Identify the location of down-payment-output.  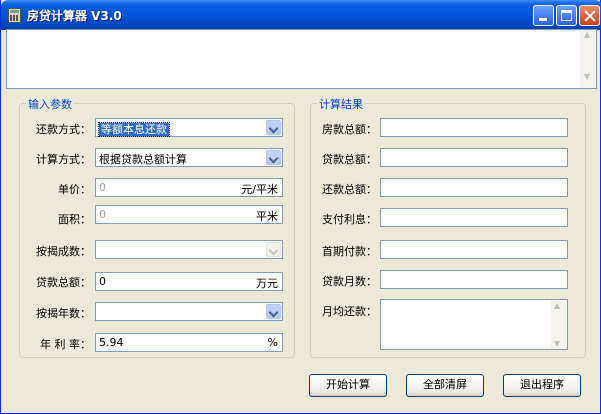
(474, 249).